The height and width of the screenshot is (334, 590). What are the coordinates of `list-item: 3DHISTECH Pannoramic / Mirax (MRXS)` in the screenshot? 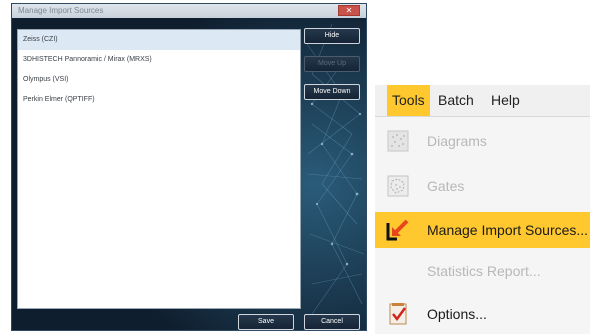 It's located at (159, 60).